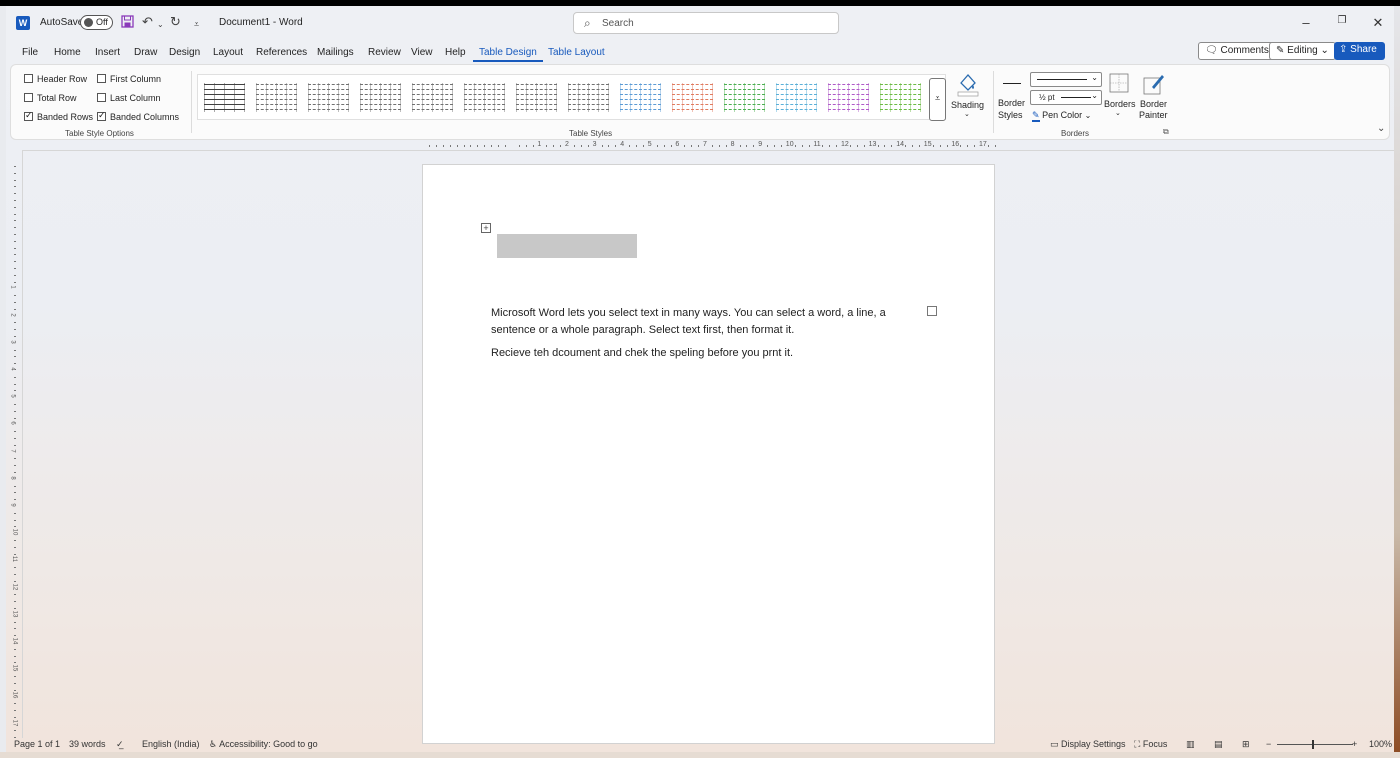  Describe the element at coordinates (175, 22) in the screenshot. I see `redo-icon: ↻` at that location.